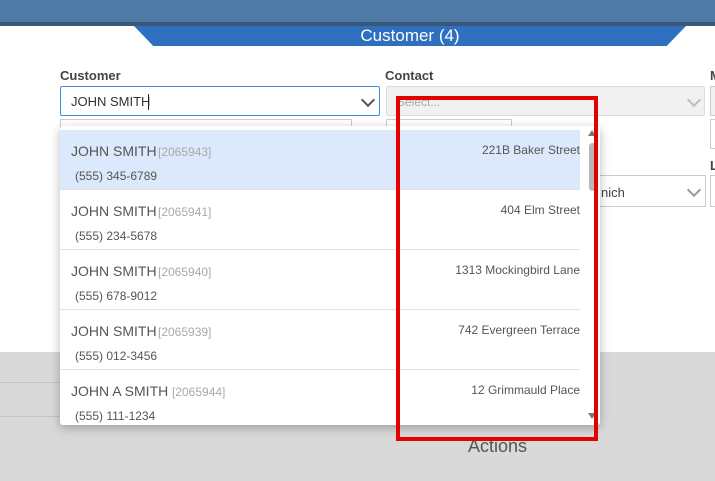 The height and width of the screenshot is (481, 715). I want to click on text-caret, so click(148, 102).